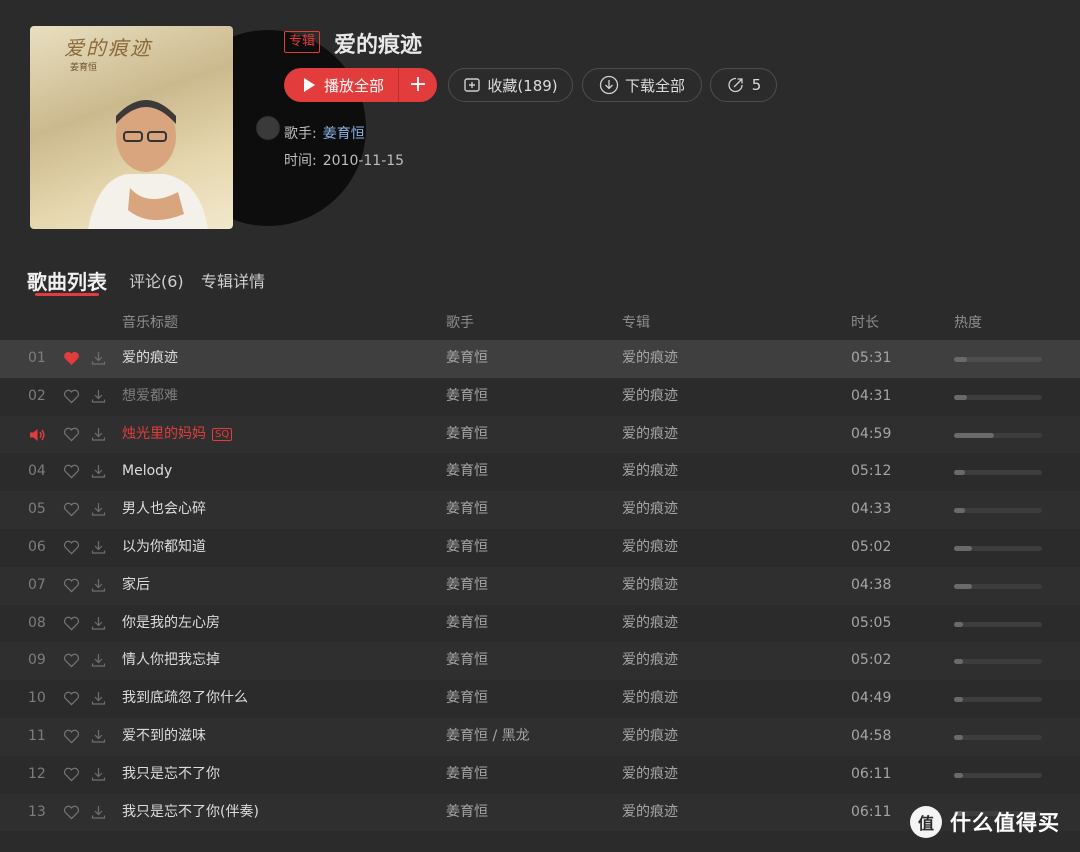 This screenshot has height=852, width=1080. What do you see at coordinates (540, 434) in the screenshot?
I see `track-row: 烛光里的妈妈 SQ 姜育恒 爱的痕迹 04:59` at bounding box center [540, 434].